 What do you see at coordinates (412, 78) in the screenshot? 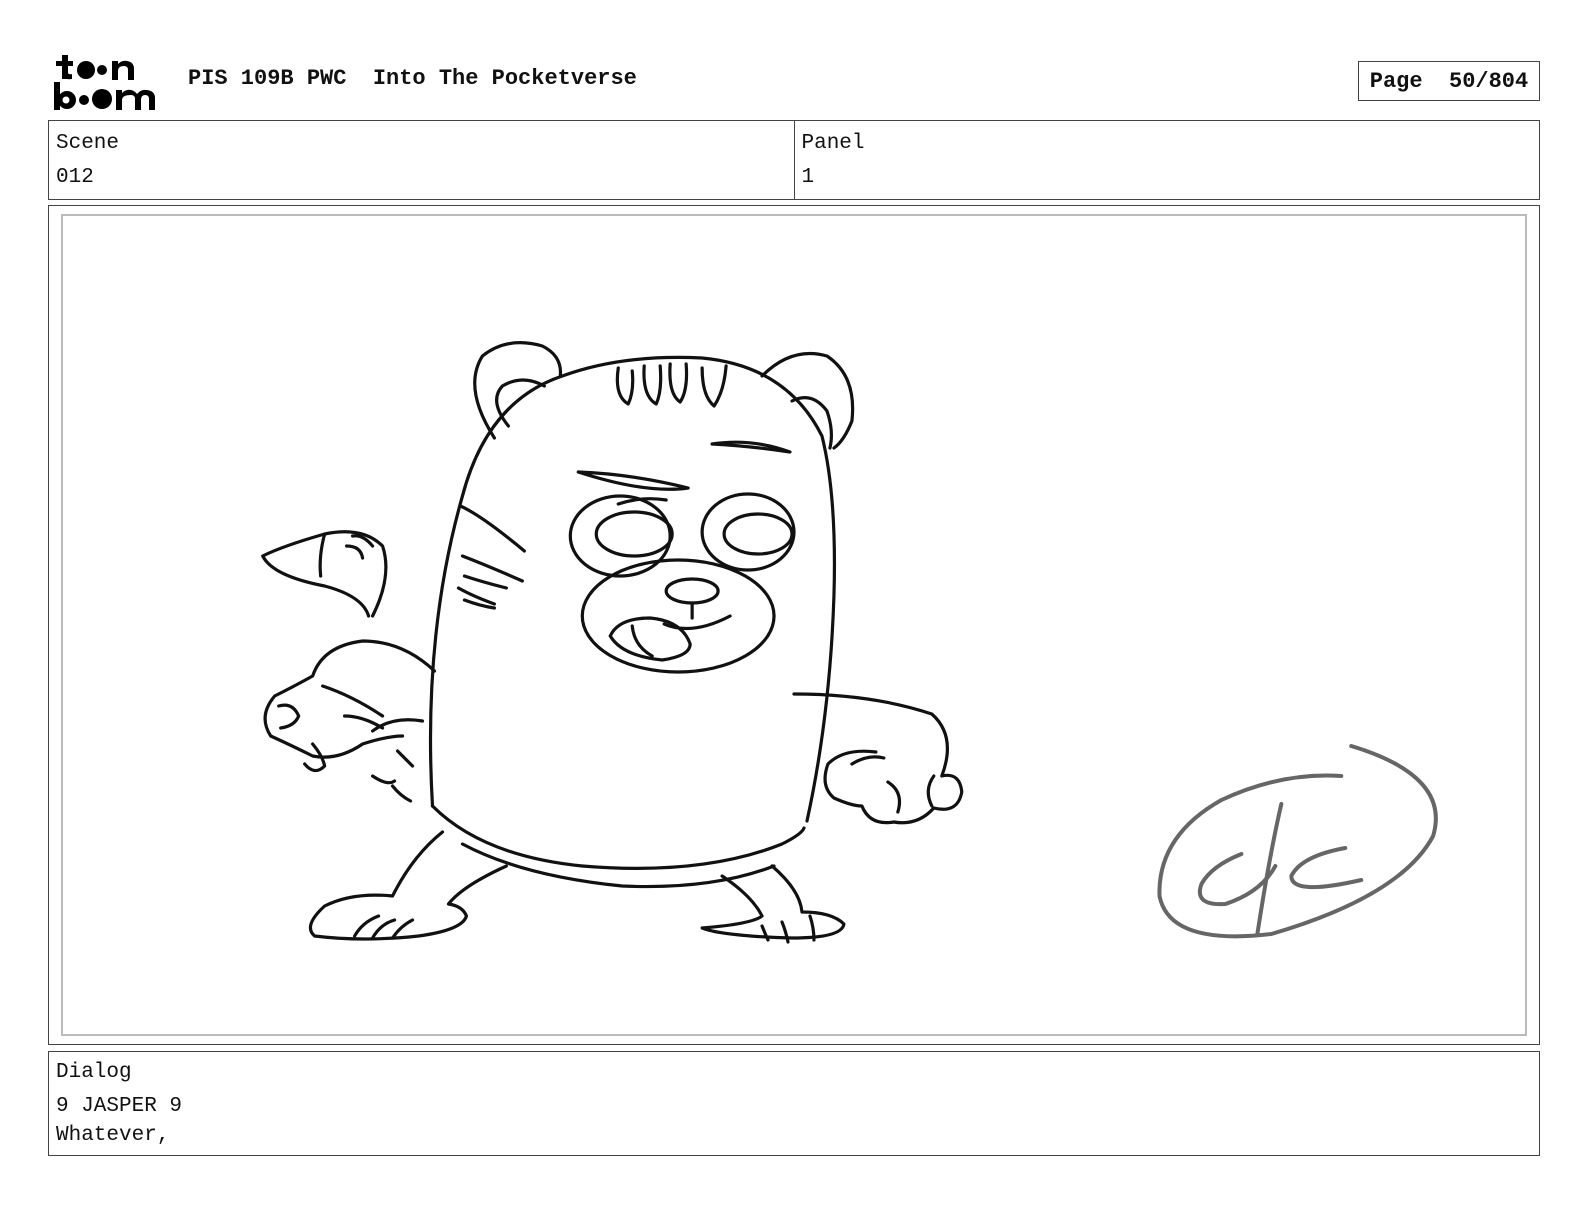
I see `production-title: PIS 109B PWC Into The Pocketverse` at bounding box center [412, 78].